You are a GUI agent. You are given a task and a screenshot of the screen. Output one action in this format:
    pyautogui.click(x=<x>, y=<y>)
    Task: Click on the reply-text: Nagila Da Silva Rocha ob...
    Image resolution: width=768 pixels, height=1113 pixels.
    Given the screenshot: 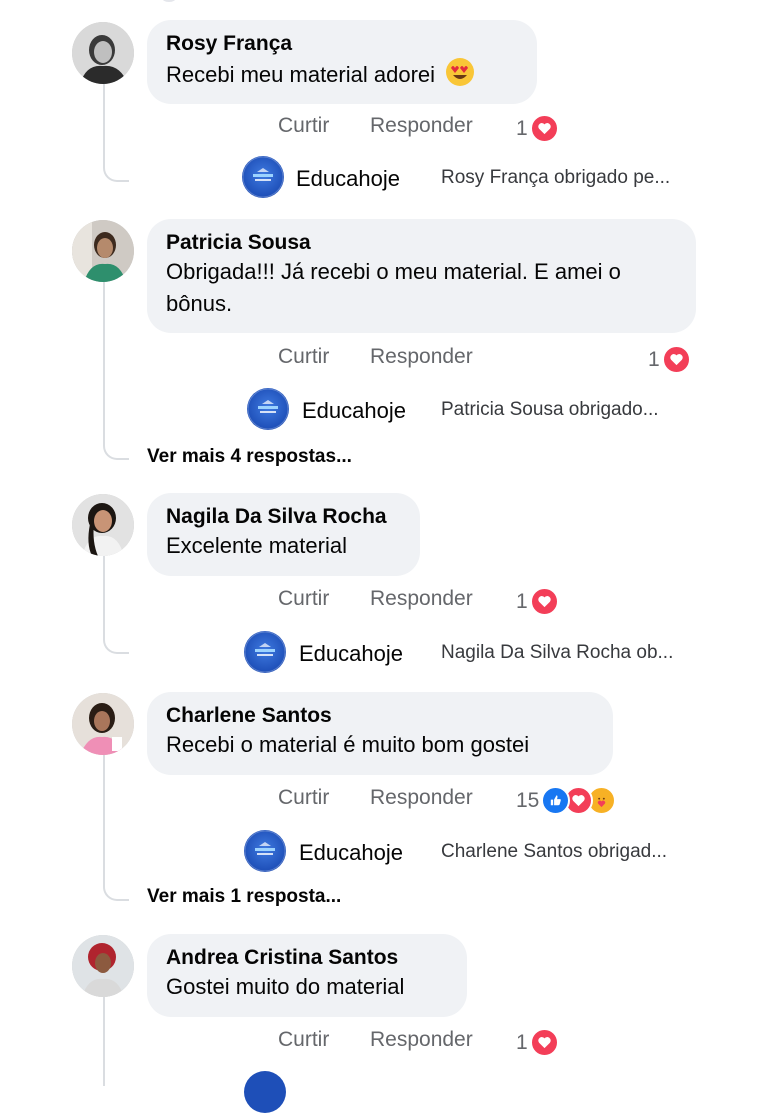 What is the action you would take?
    pyautogui.click(x=557, y=652)
    